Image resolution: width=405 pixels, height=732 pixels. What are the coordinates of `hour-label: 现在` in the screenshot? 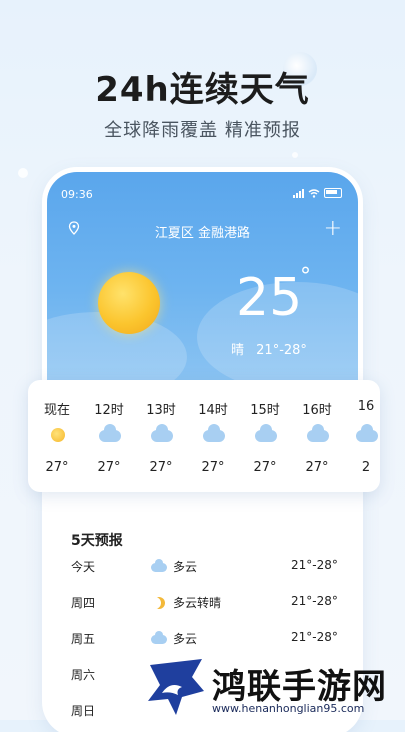 It's located at (56, 410).